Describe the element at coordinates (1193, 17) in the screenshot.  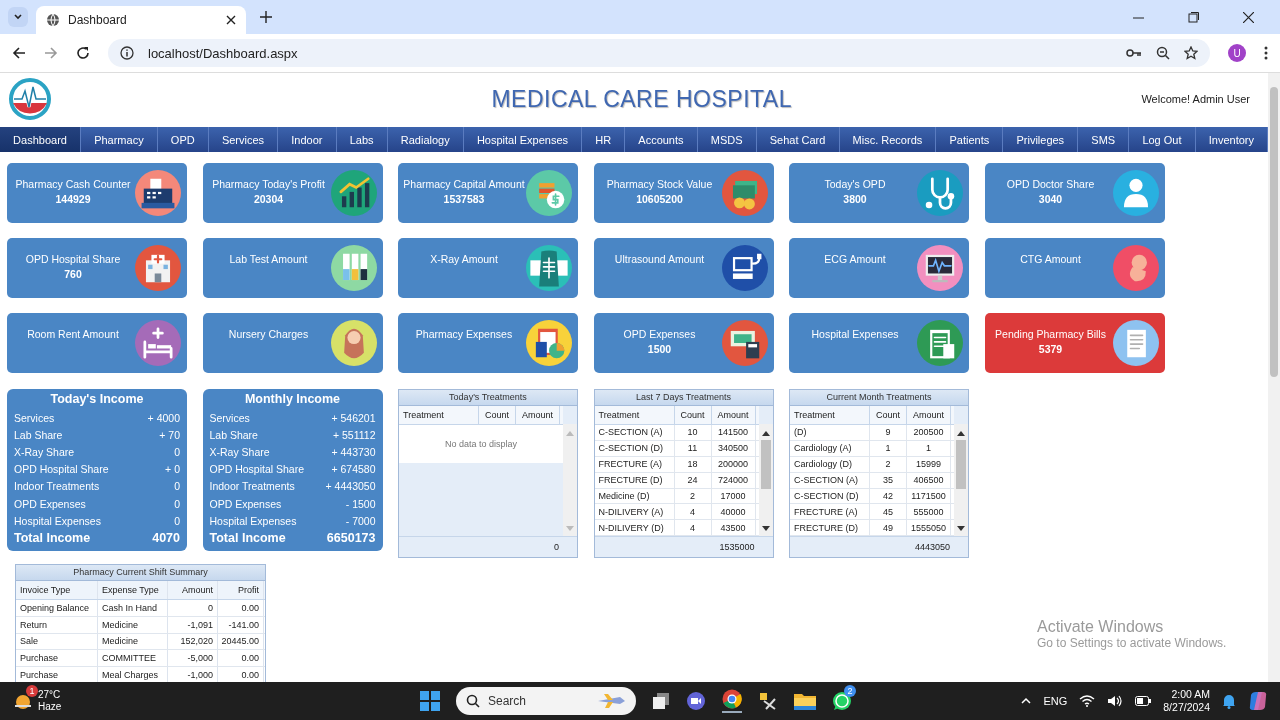
I see `maximize-icon` at that location.